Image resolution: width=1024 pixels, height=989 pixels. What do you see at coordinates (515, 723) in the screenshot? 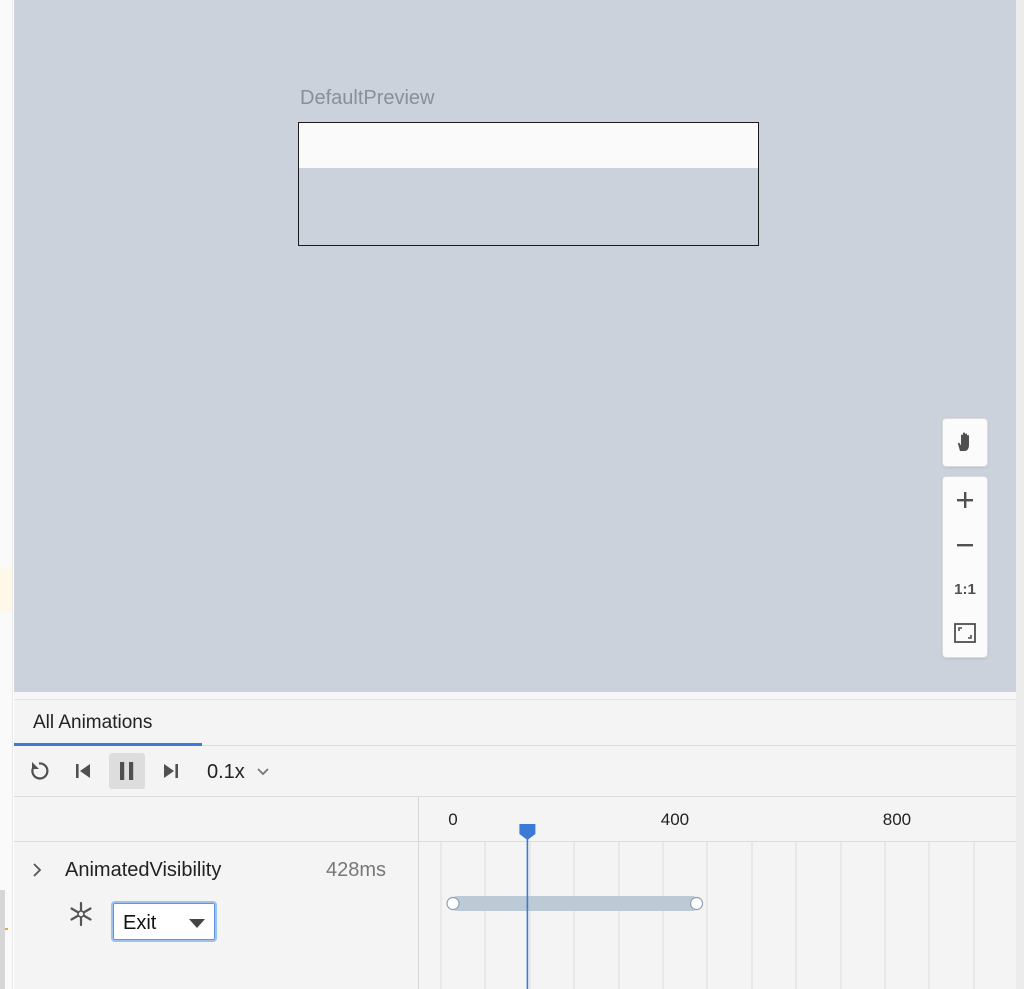
I see `animation-tabbar: All Animations` at bounding box center [515, 723].